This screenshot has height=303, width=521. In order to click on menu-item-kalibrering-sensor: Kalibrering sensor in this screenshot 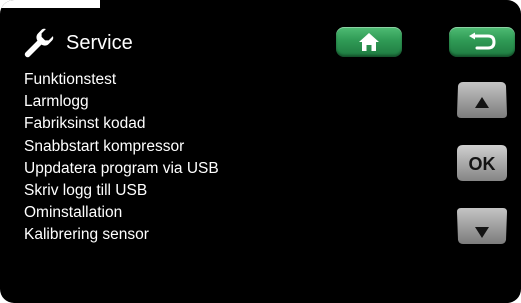, I will do `click(121, 235)`.